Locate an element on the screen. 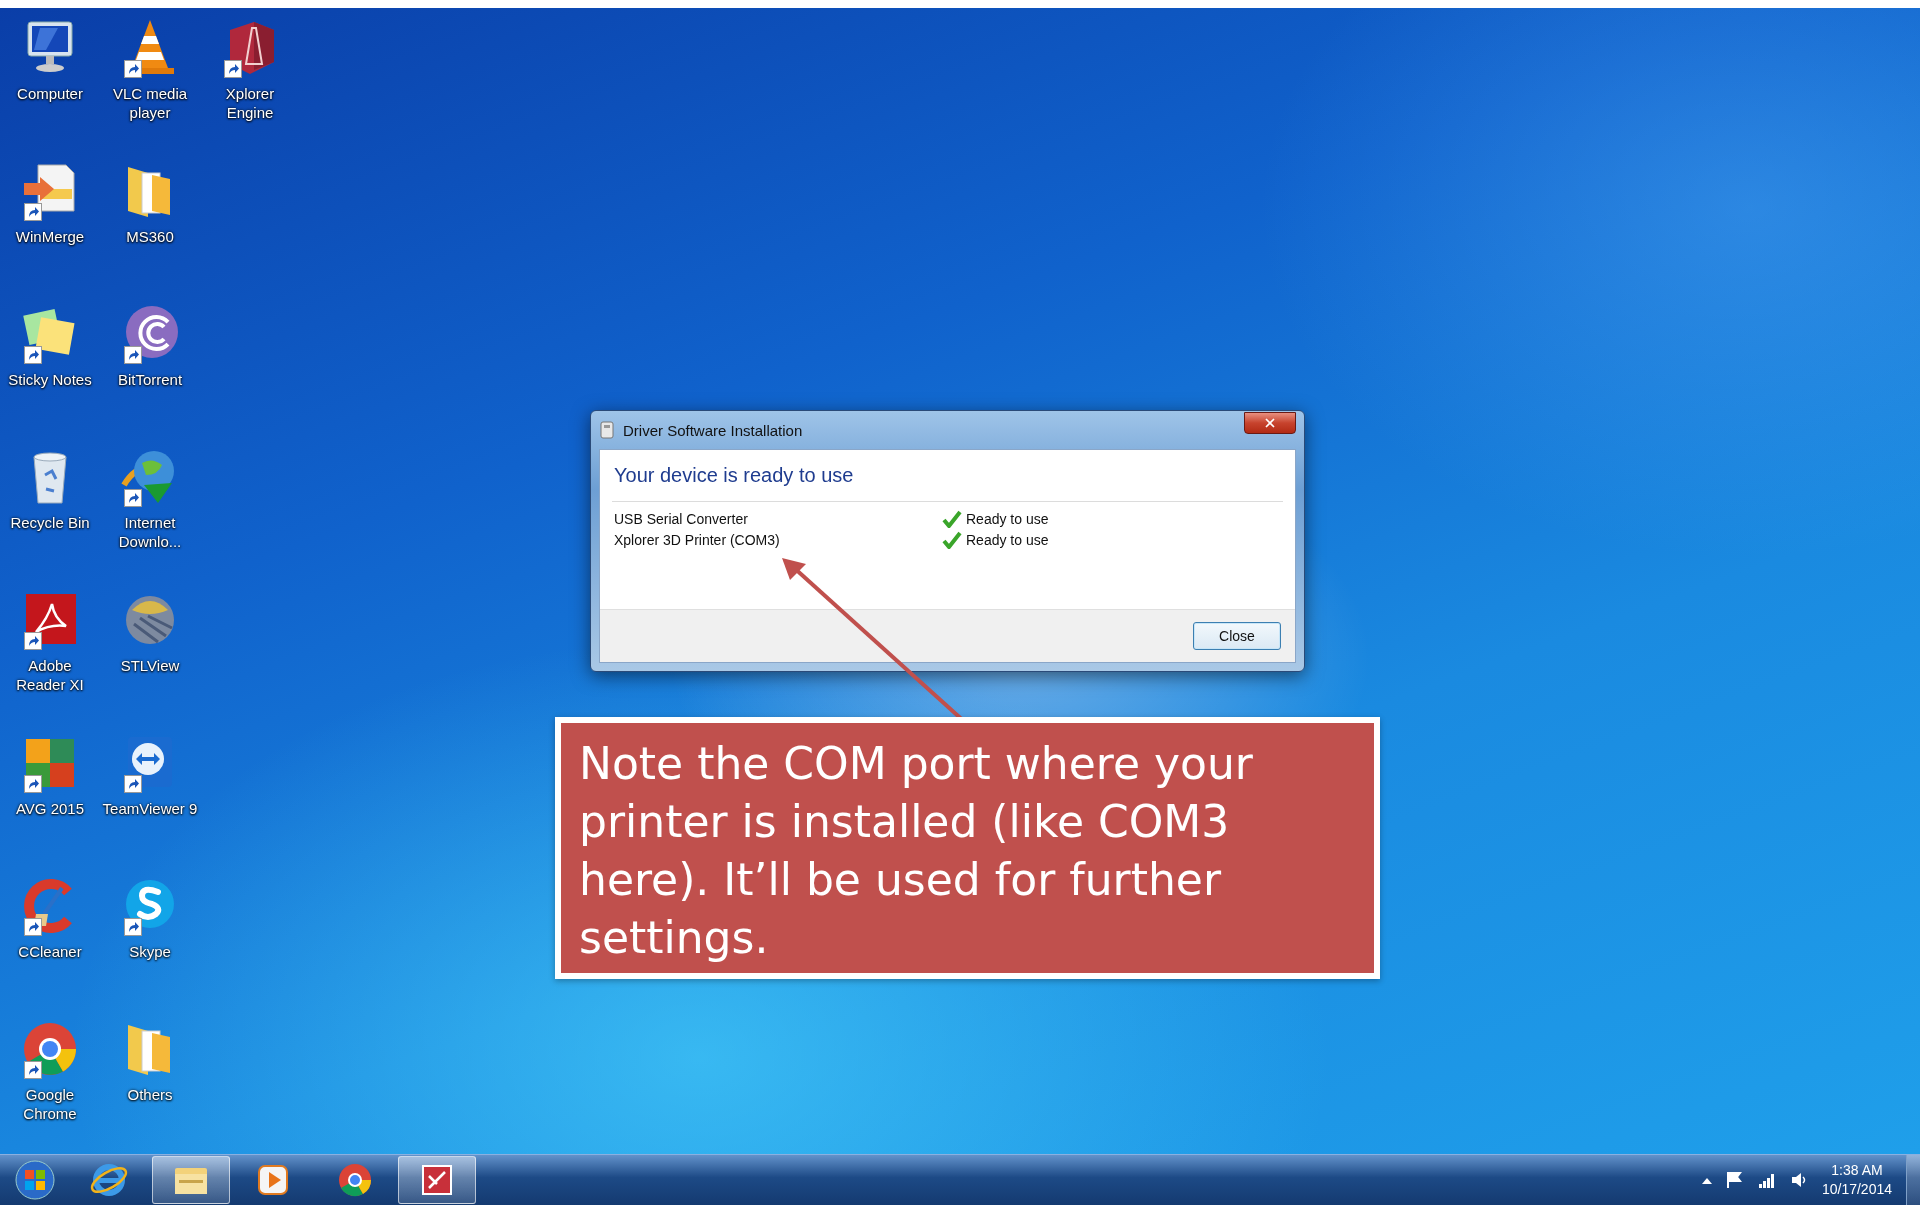 This screenshot has width=1920, height=1205. desktop-shortcut: VLC media player is located at coordinates (150, 69).